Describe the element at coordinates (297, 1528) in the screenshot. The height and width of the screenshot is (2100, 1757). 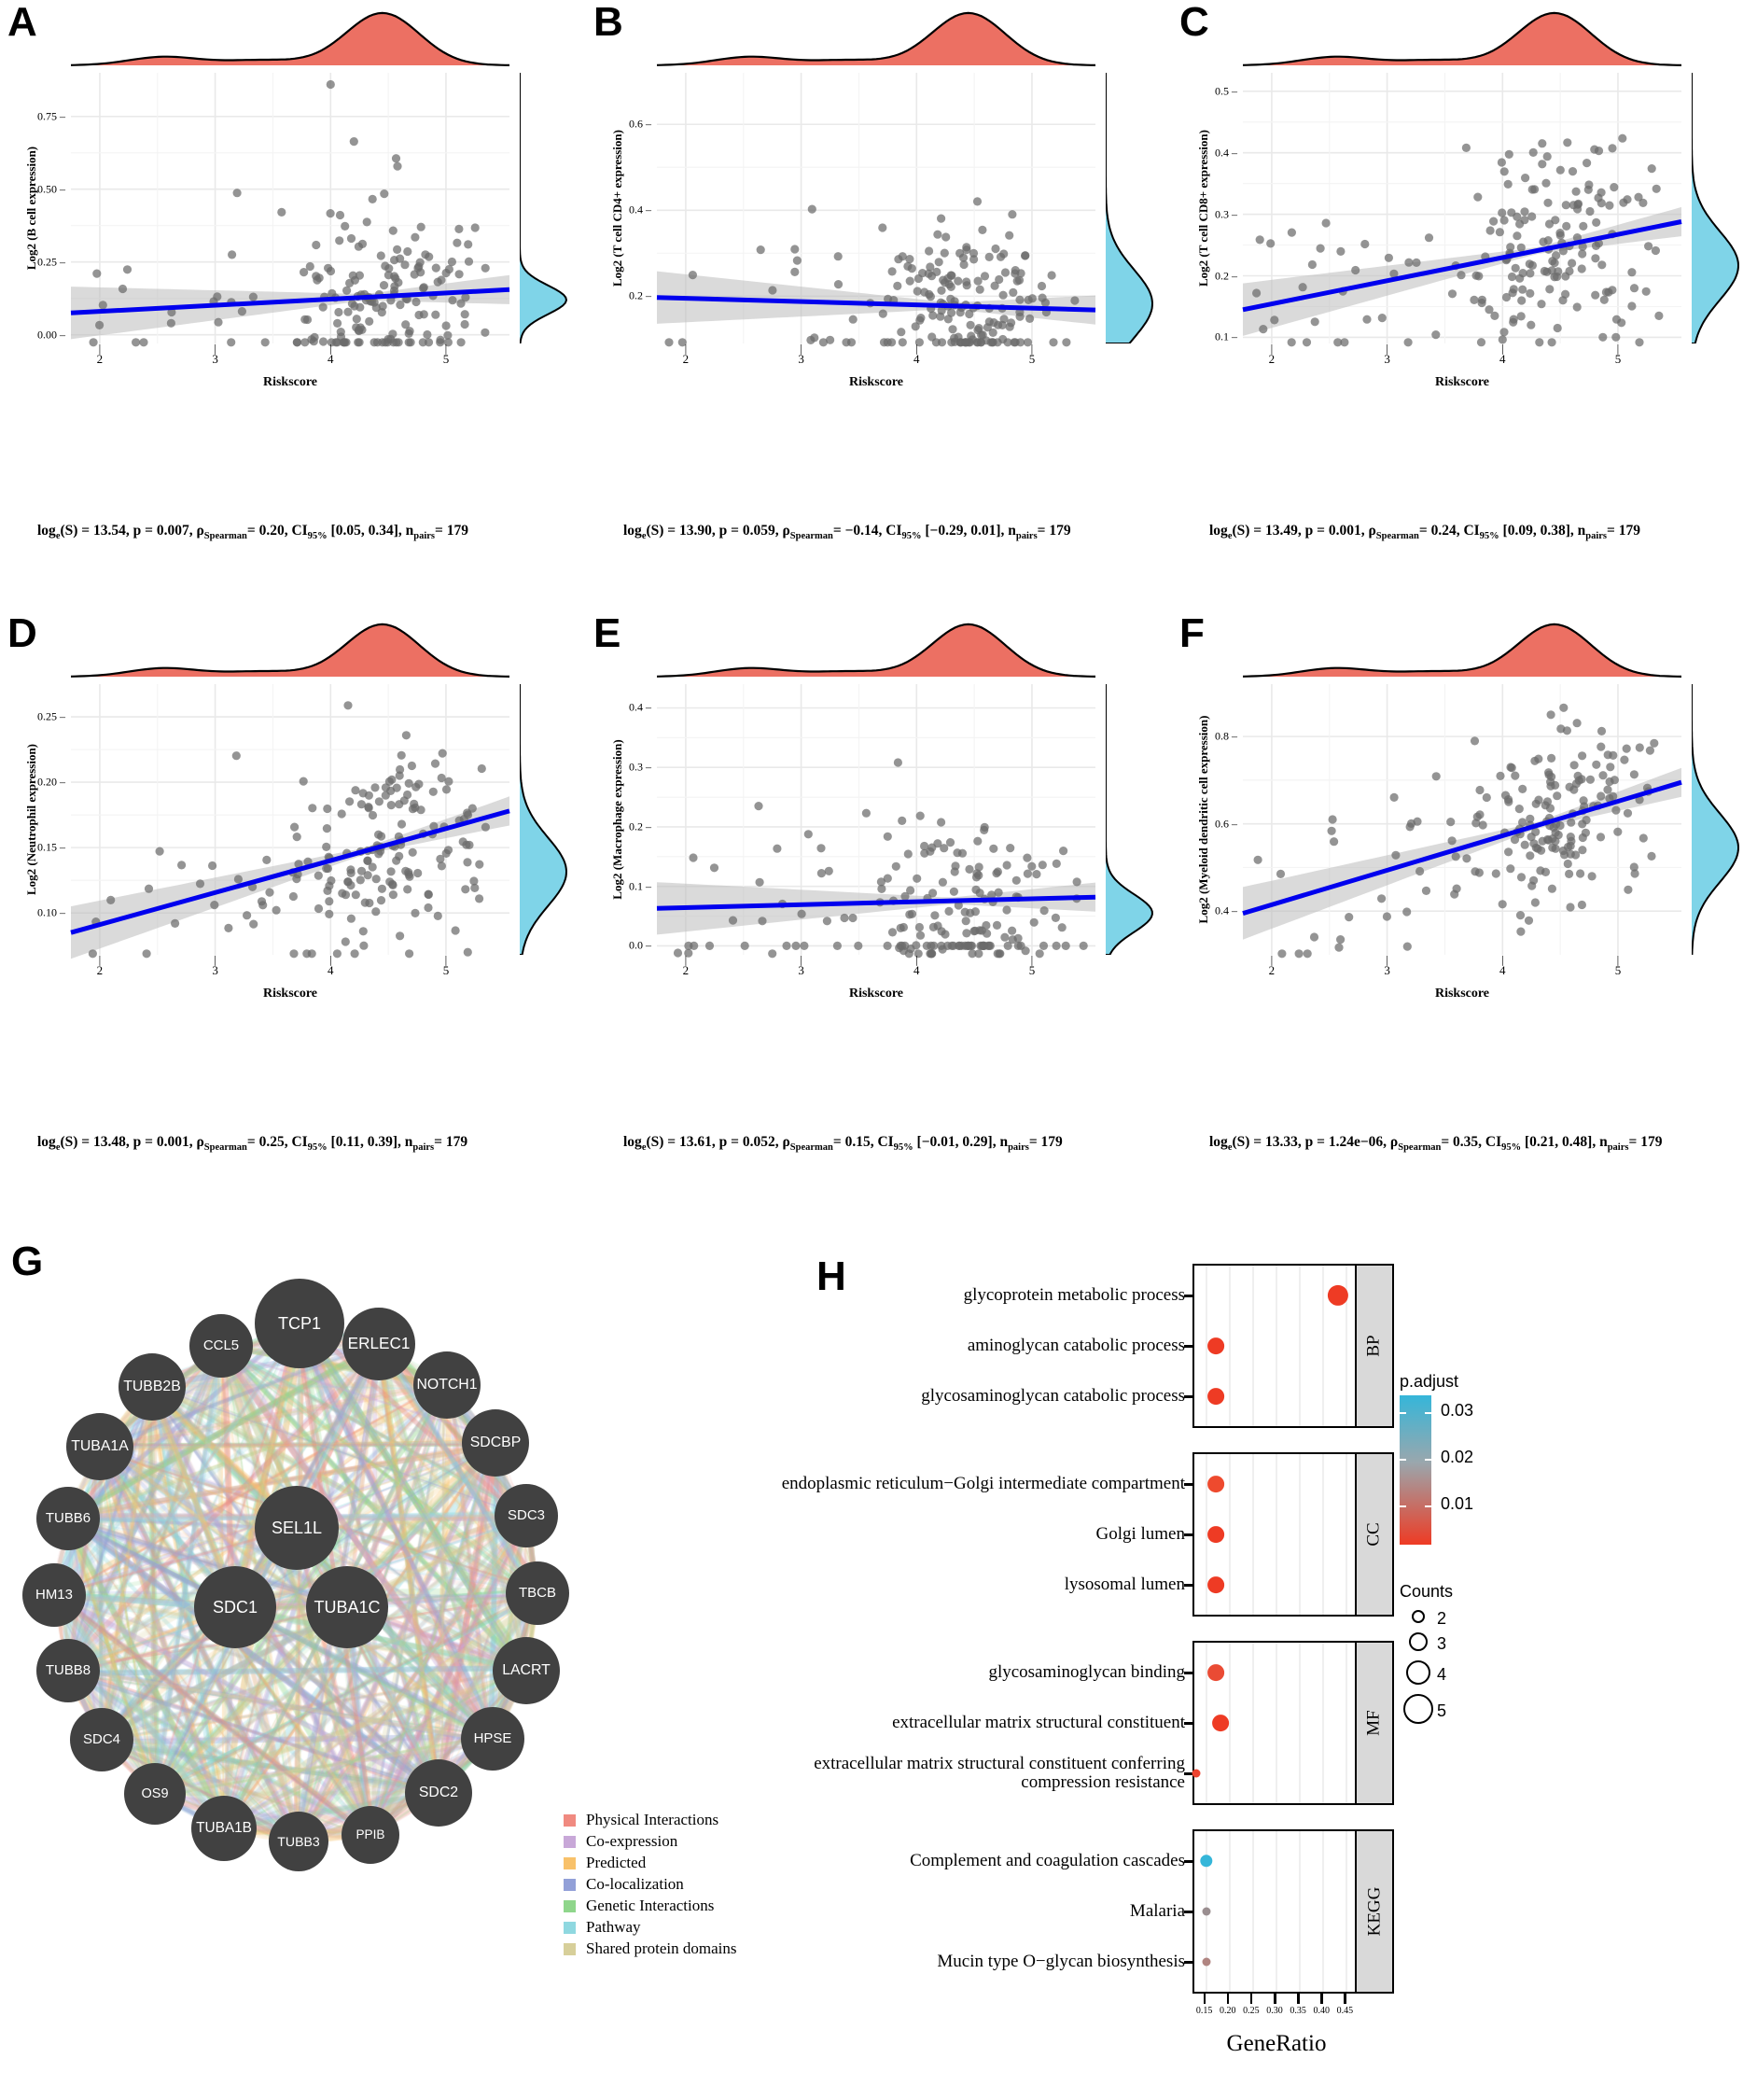
I see `network-node: SEL1L` at that location.